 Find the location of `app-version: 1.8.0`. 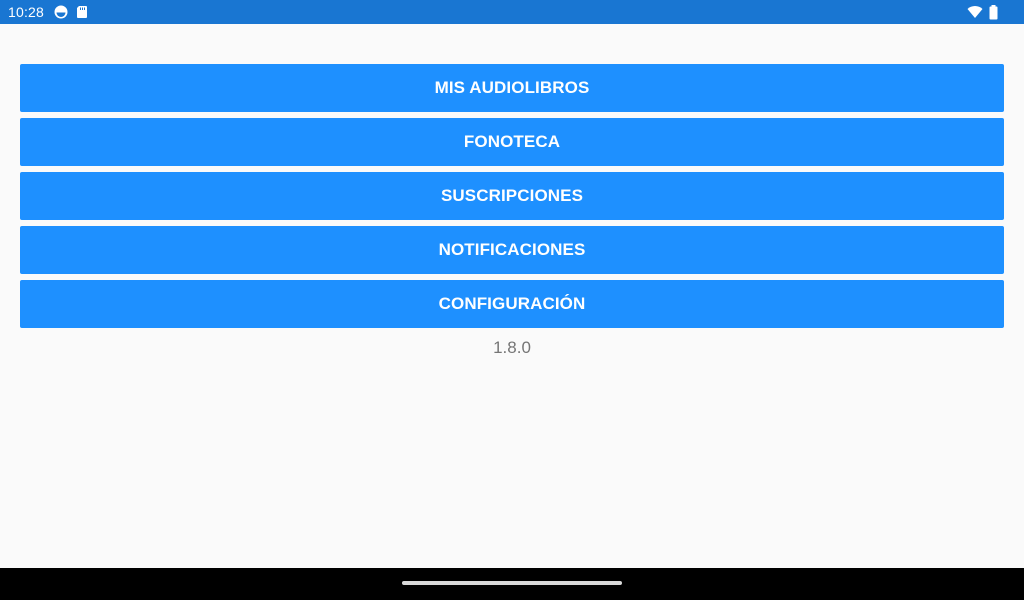

app-version: 1.8.0 is located at coordinates (512, 347).